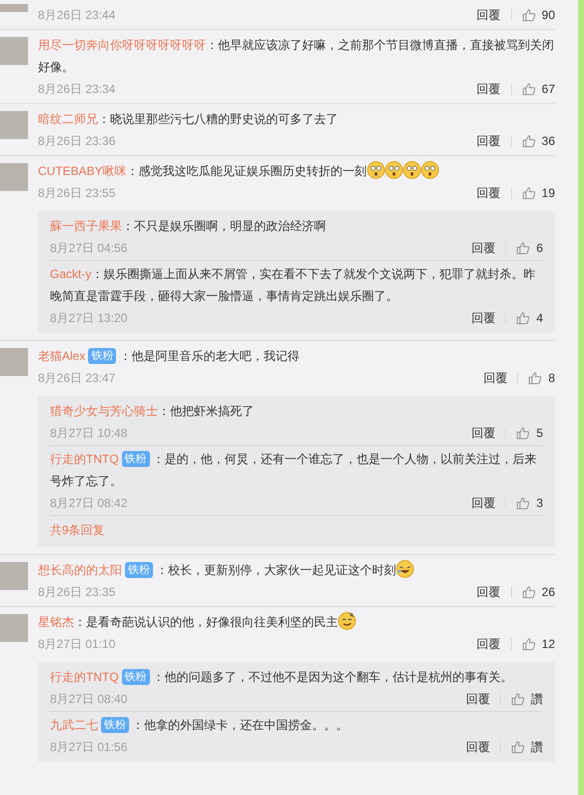 This screenshot has height=795, width=584. I want to click on like-button: 36, so click(538, 141).